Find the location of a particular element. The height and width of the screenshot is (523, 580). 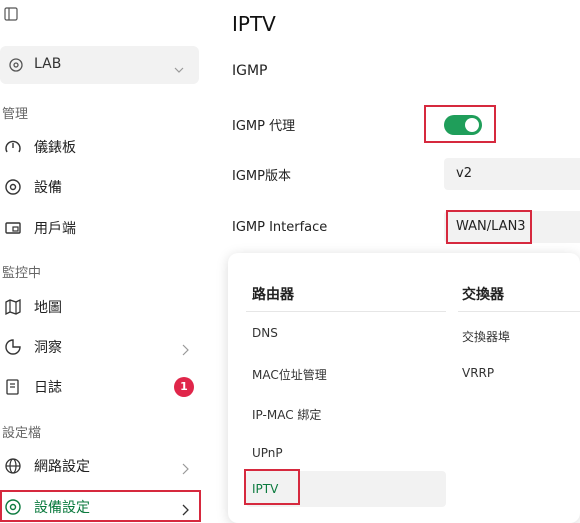

device-settings-icon is located at coordinates (13, 507).